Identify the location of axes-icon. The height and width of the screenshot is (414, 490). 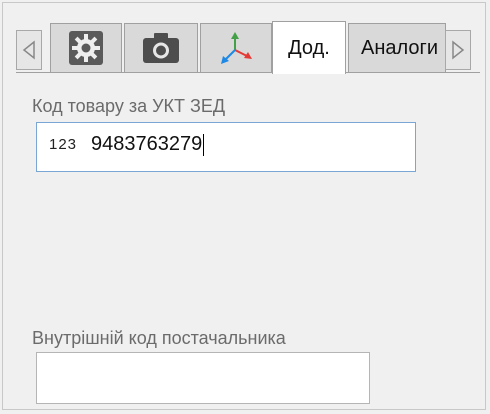
(236, 48).